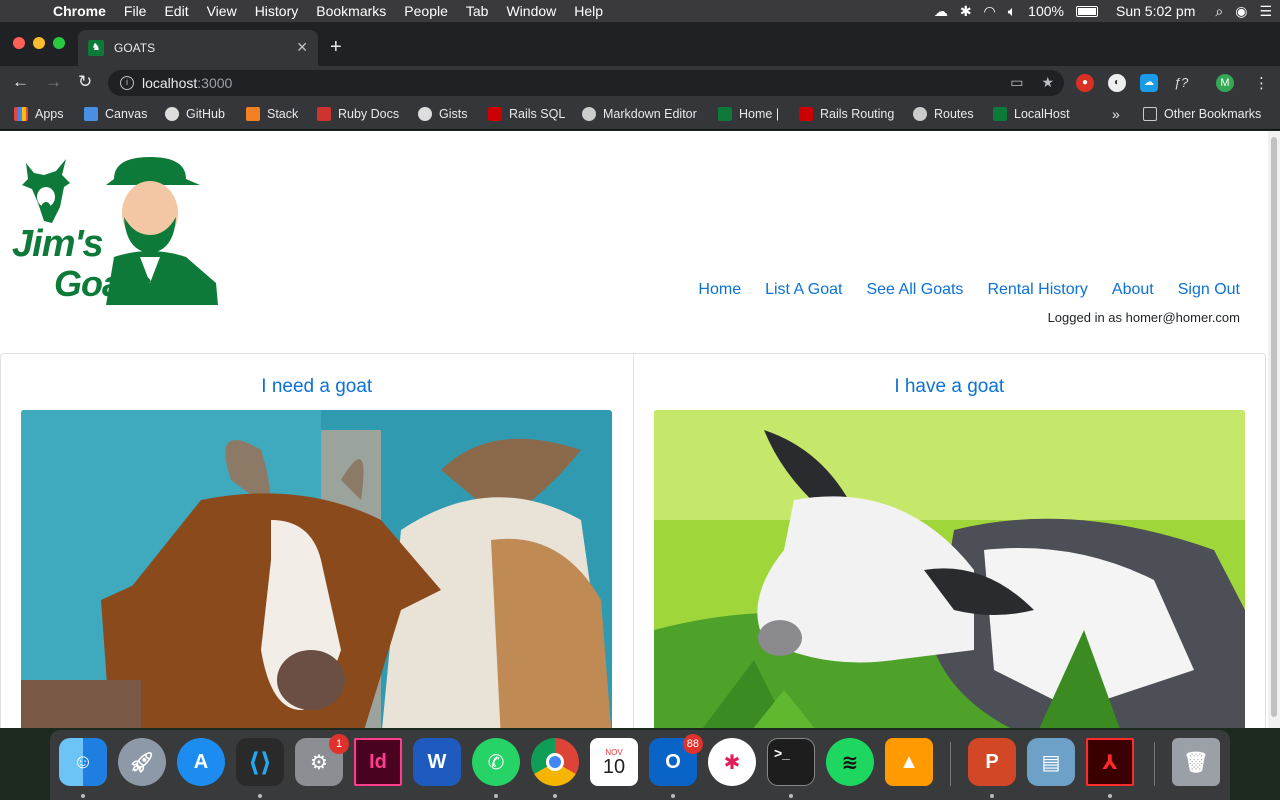  I want to click on extension-formula-icon: ƒ?, so click(1181, 83).